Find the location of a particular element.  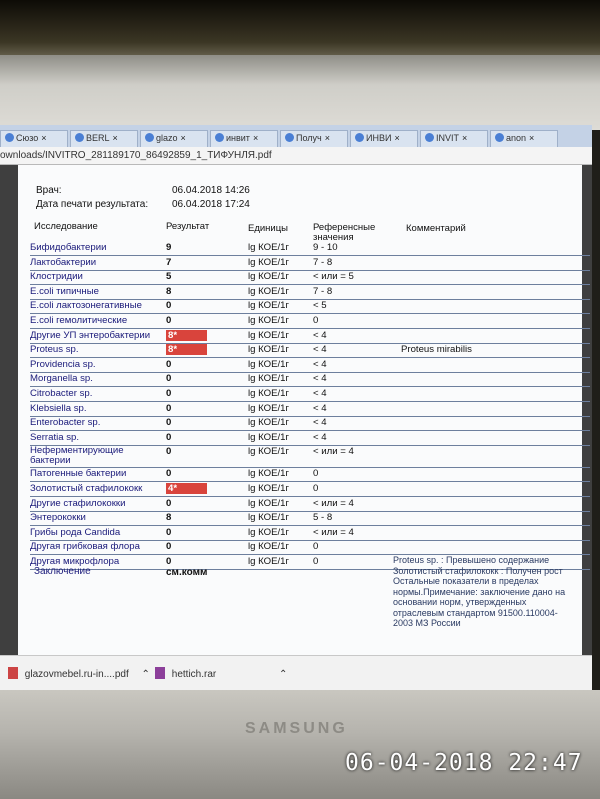

table-row: Providencia sp. 0 lg КОЕ/1г < 4 is located at coordinates (310, 365).